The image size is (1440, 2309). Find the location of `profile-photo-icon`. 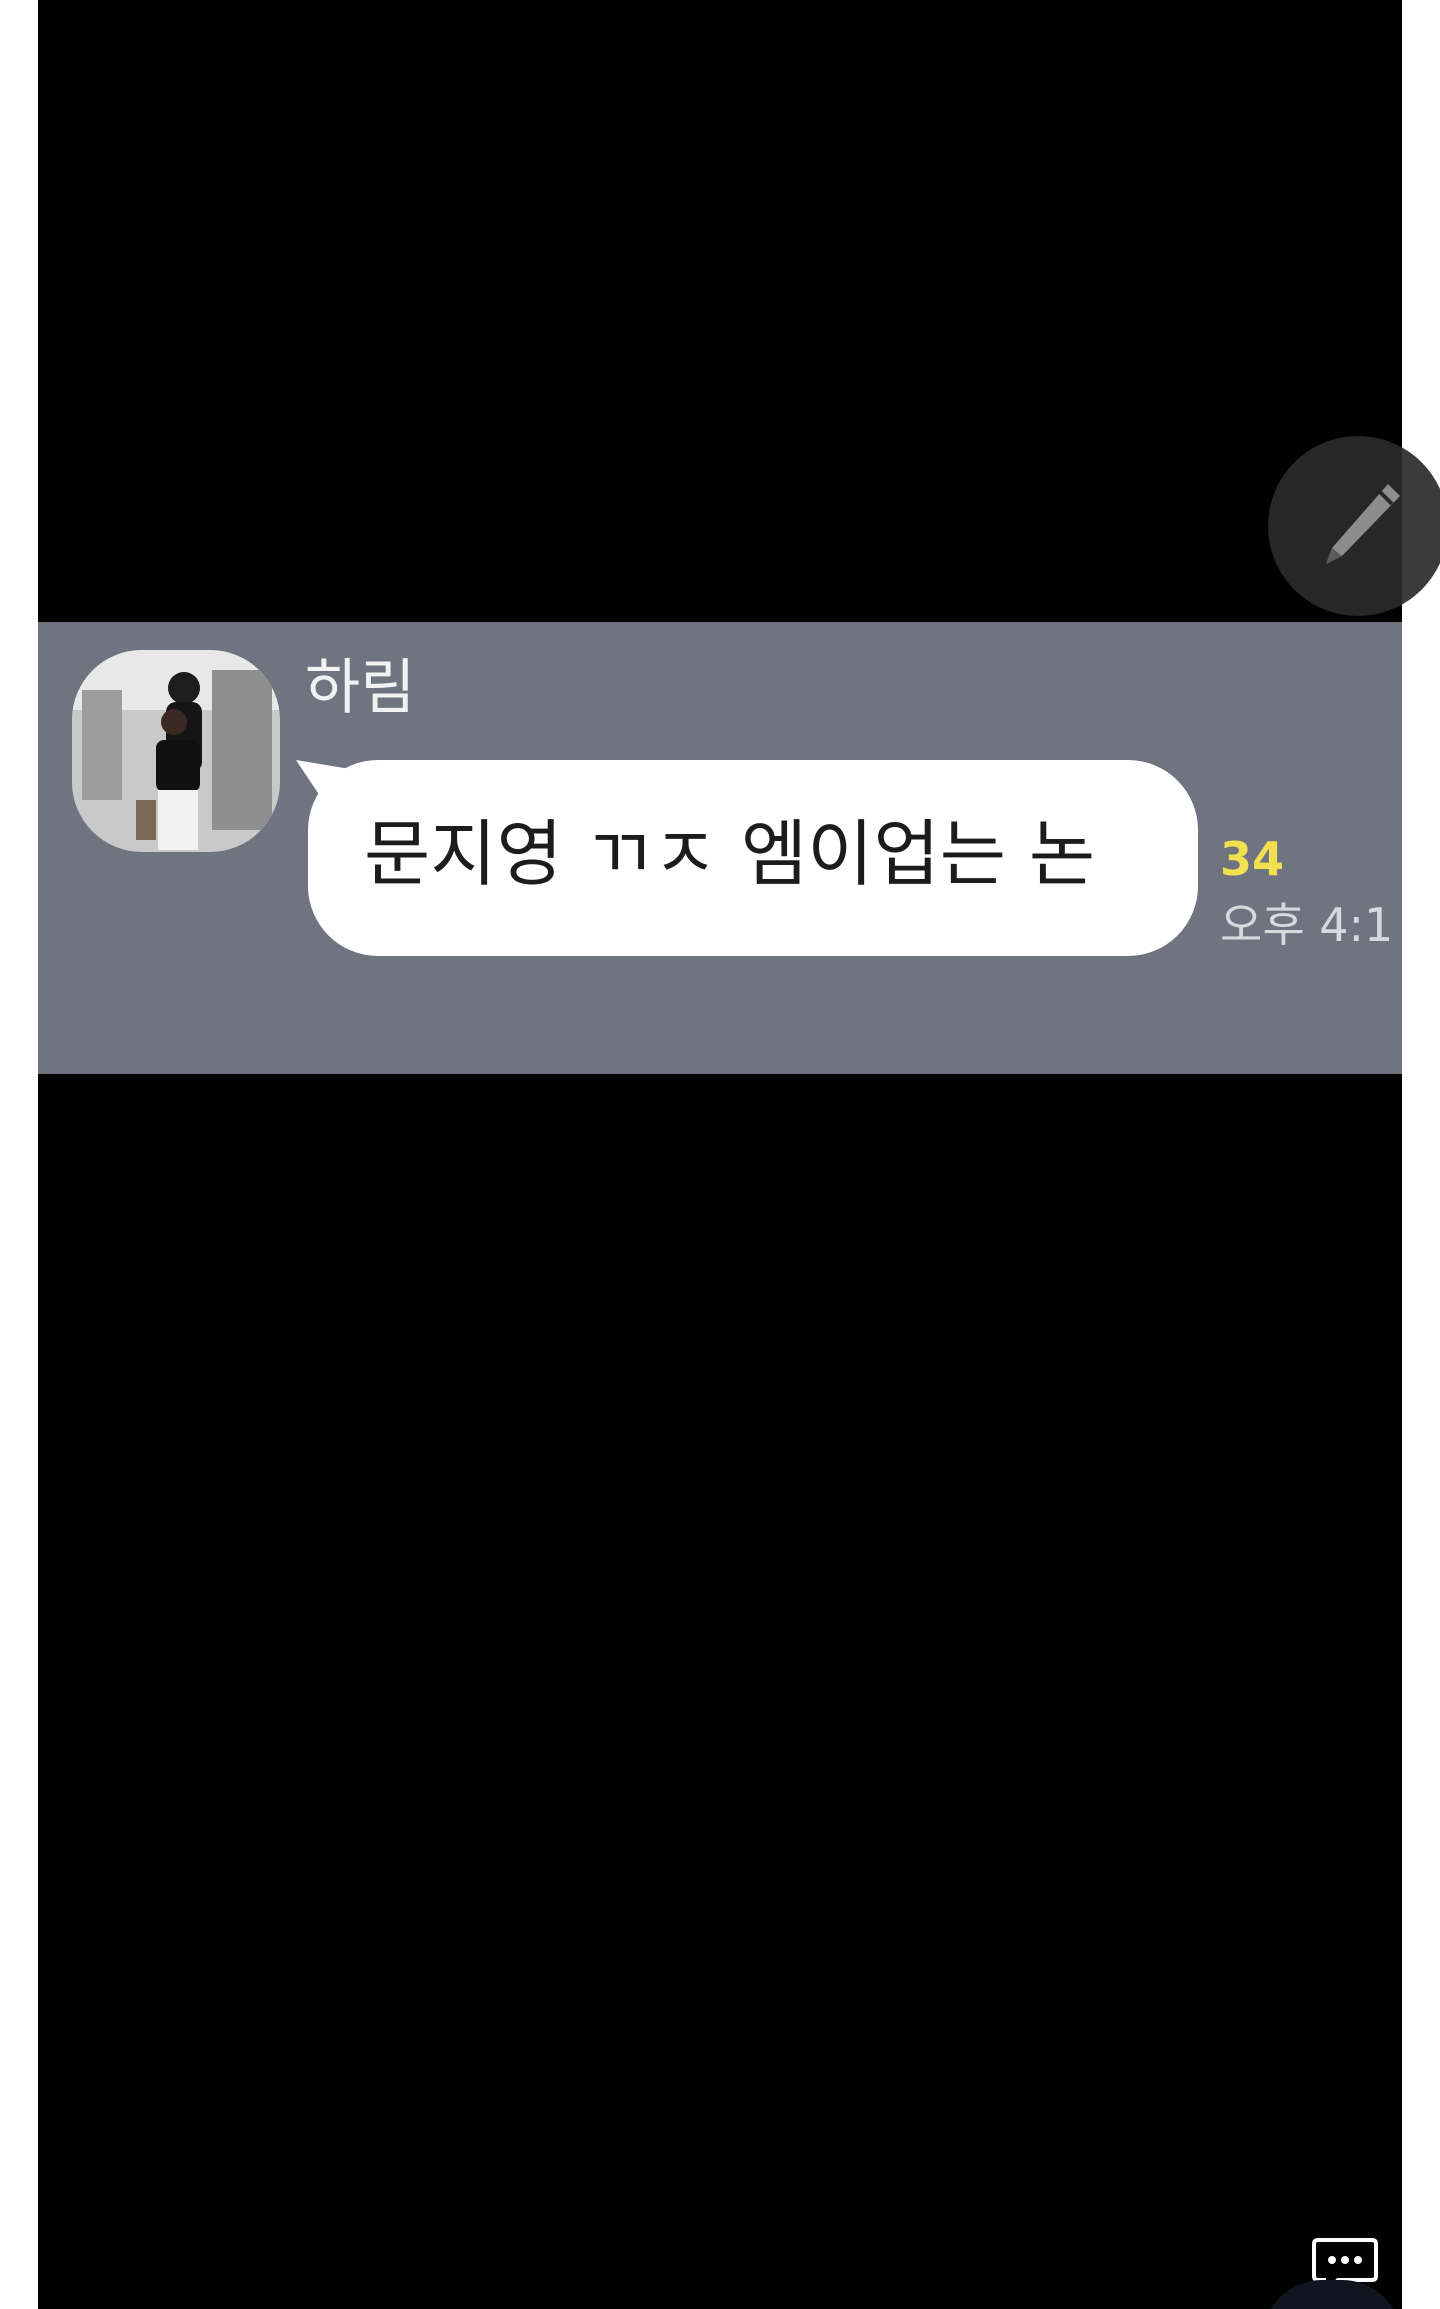

profile-photo-icon is located at coordinates (176, 751).